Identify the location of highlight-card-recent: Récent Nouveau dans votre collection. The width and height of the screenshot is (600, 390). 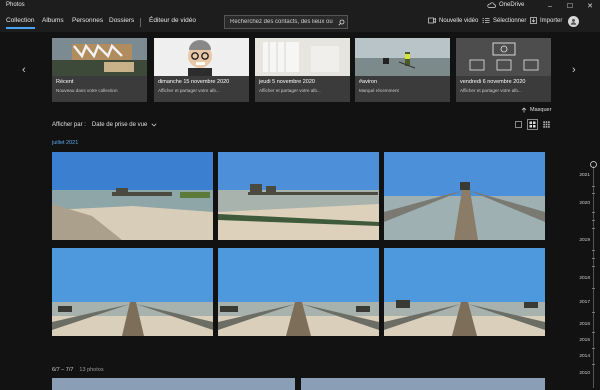
(99, 70).